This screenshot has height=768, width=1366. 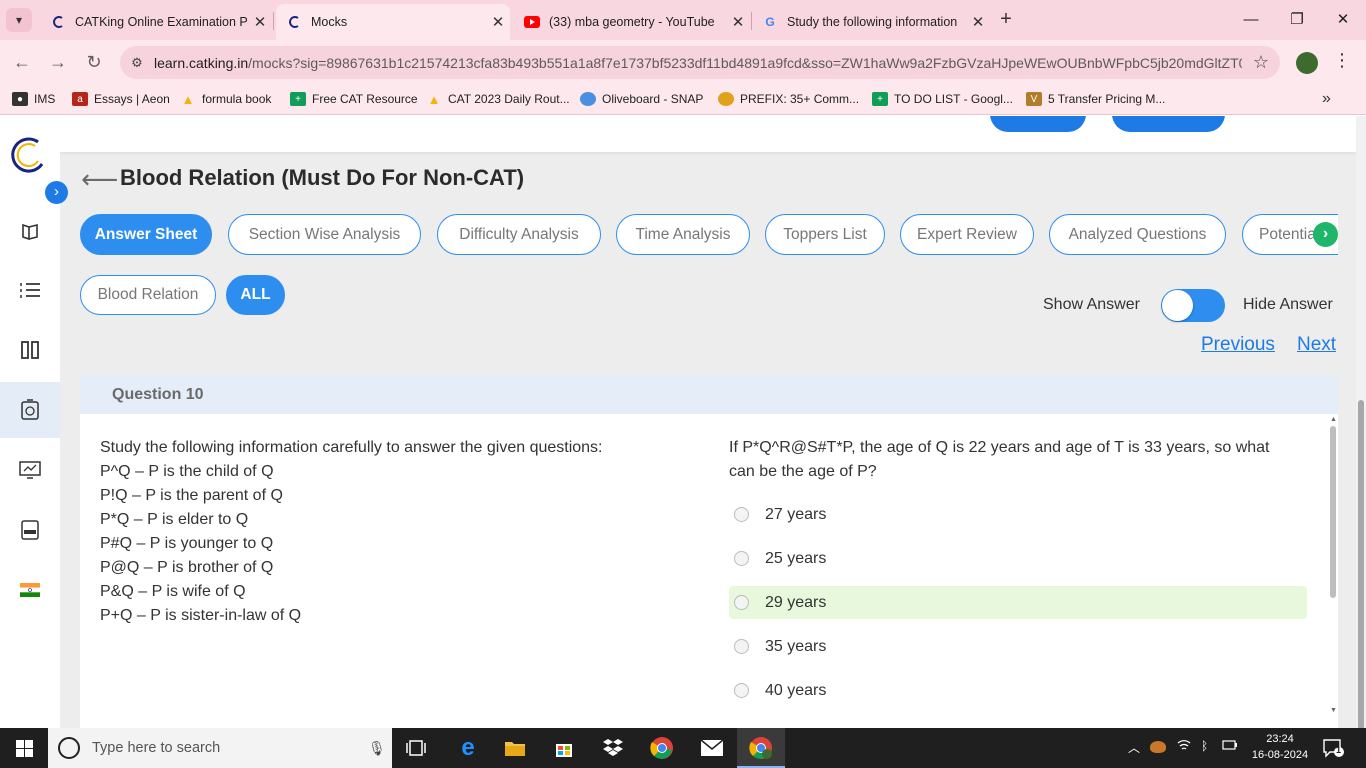 What do you see at coordinates (1343, 20) in the screenshot?
I see `close-window-icon: ✕` at bounding box center [1343, 20].